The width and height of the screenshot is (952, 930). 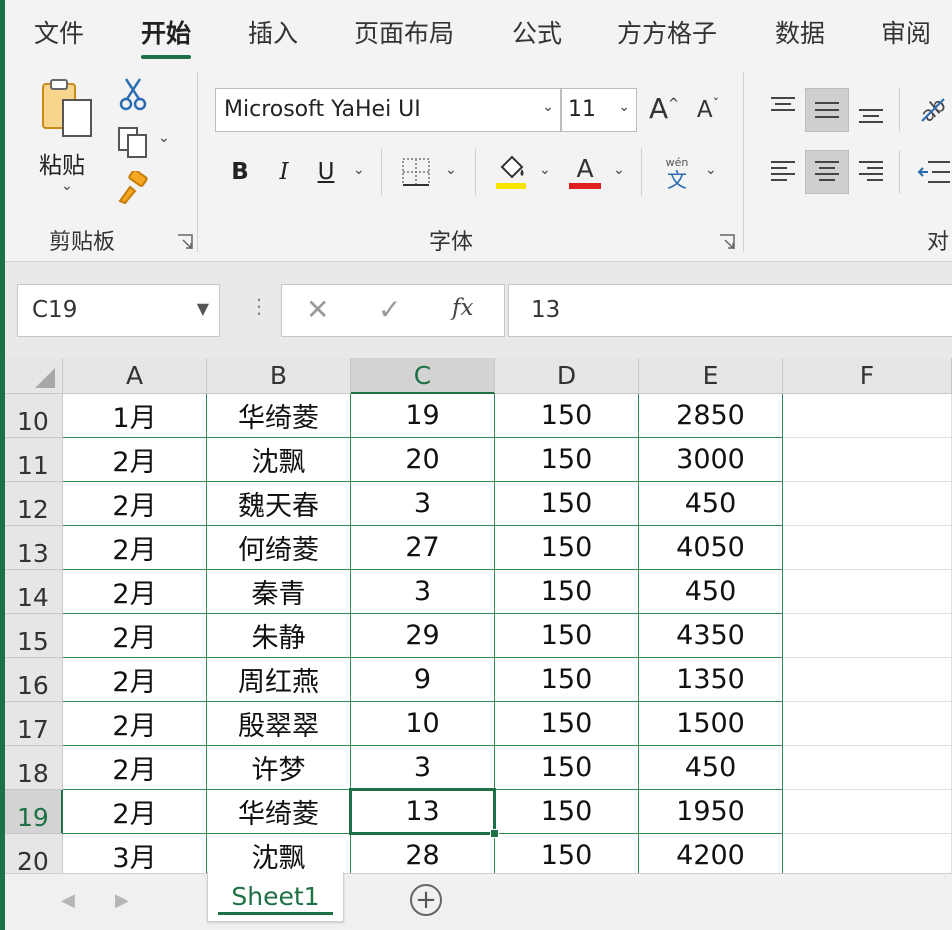 I want to click on row-header: 11, so click(x=34, y=460).